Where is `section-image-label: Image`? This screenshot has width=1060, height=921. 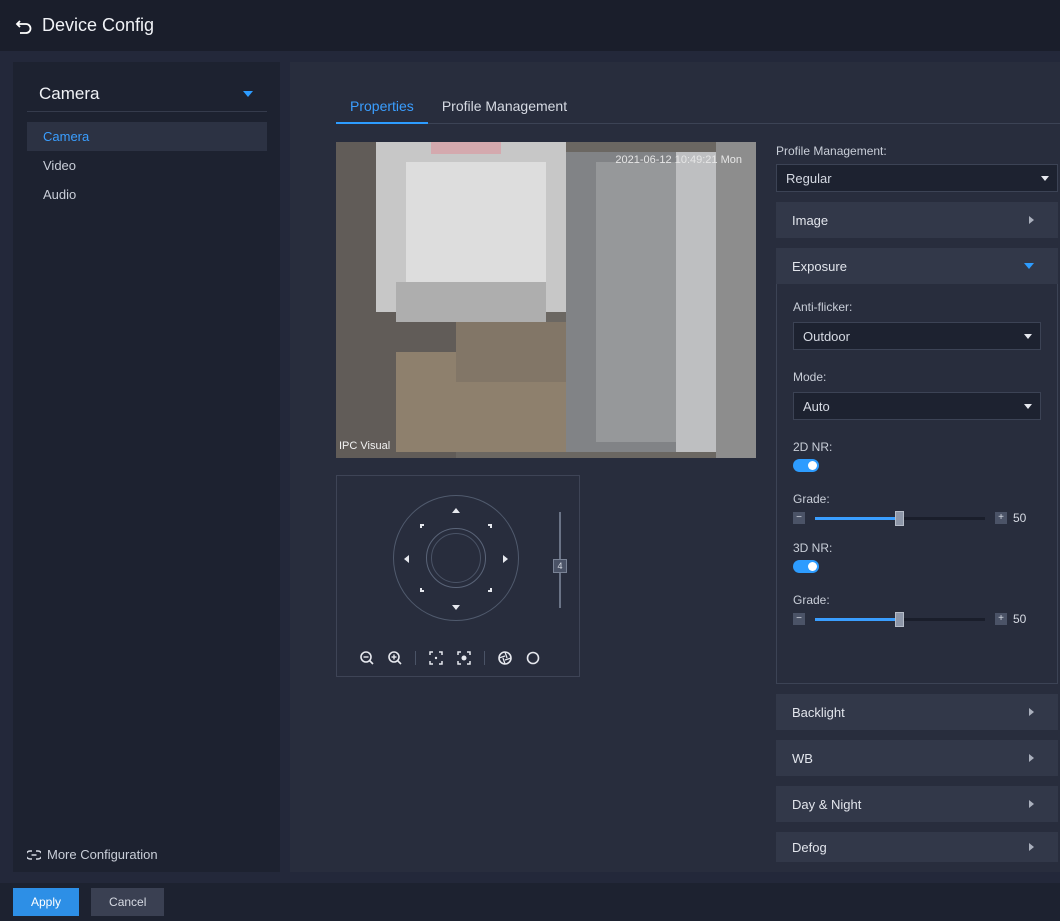 section-image-label: Image is located at coordinates (810, 220).